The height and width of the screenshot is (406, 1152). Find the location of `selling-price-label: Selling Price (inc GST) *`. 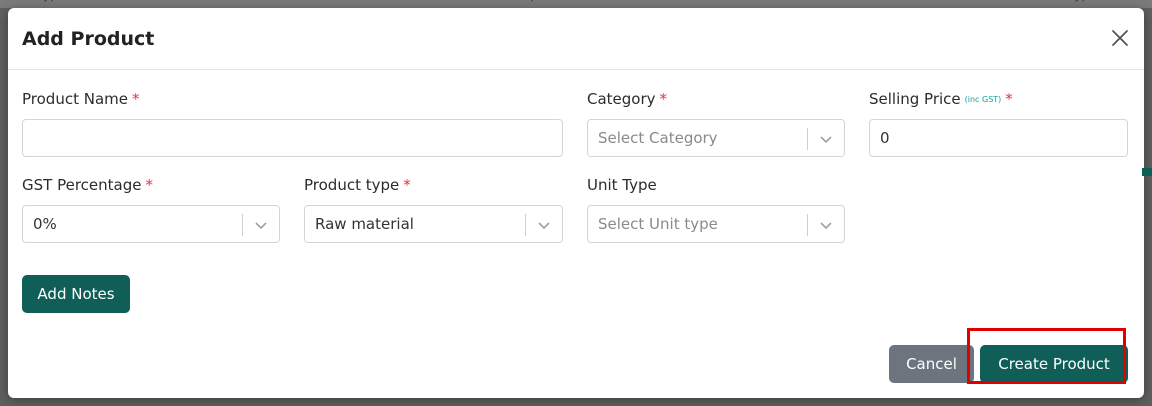

selling-price-label: Selling Price (inc GST) * is located at coordinates (941, 99).